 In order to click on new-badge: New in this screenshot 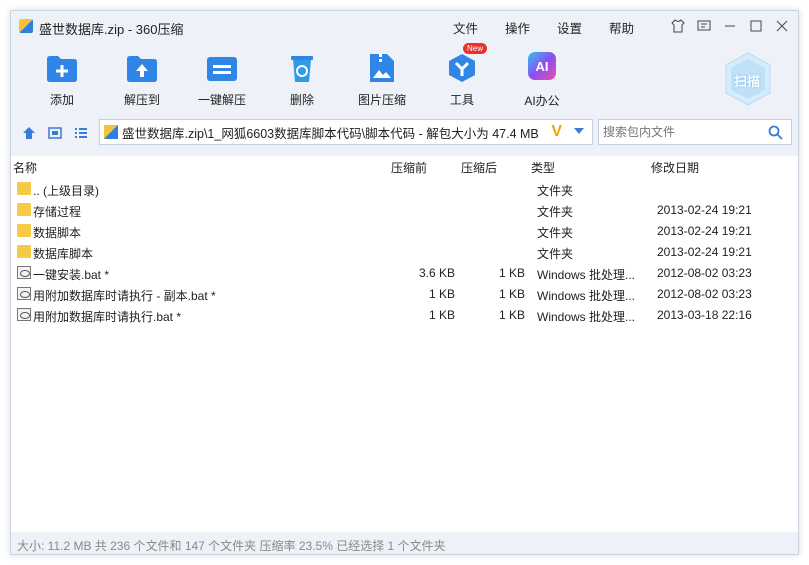, I will do `click(475, 48)`.